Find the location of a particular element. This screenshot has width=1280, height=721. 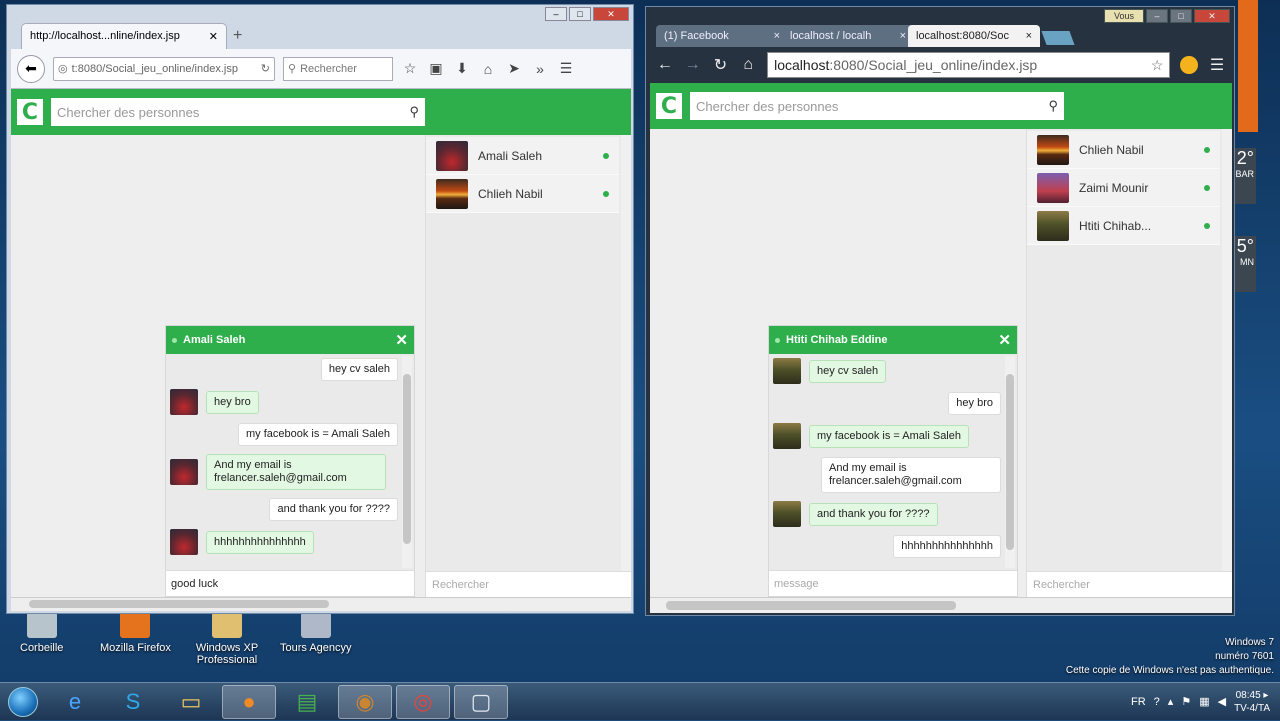

new-tab-button is located at coordinates (1058, 38).